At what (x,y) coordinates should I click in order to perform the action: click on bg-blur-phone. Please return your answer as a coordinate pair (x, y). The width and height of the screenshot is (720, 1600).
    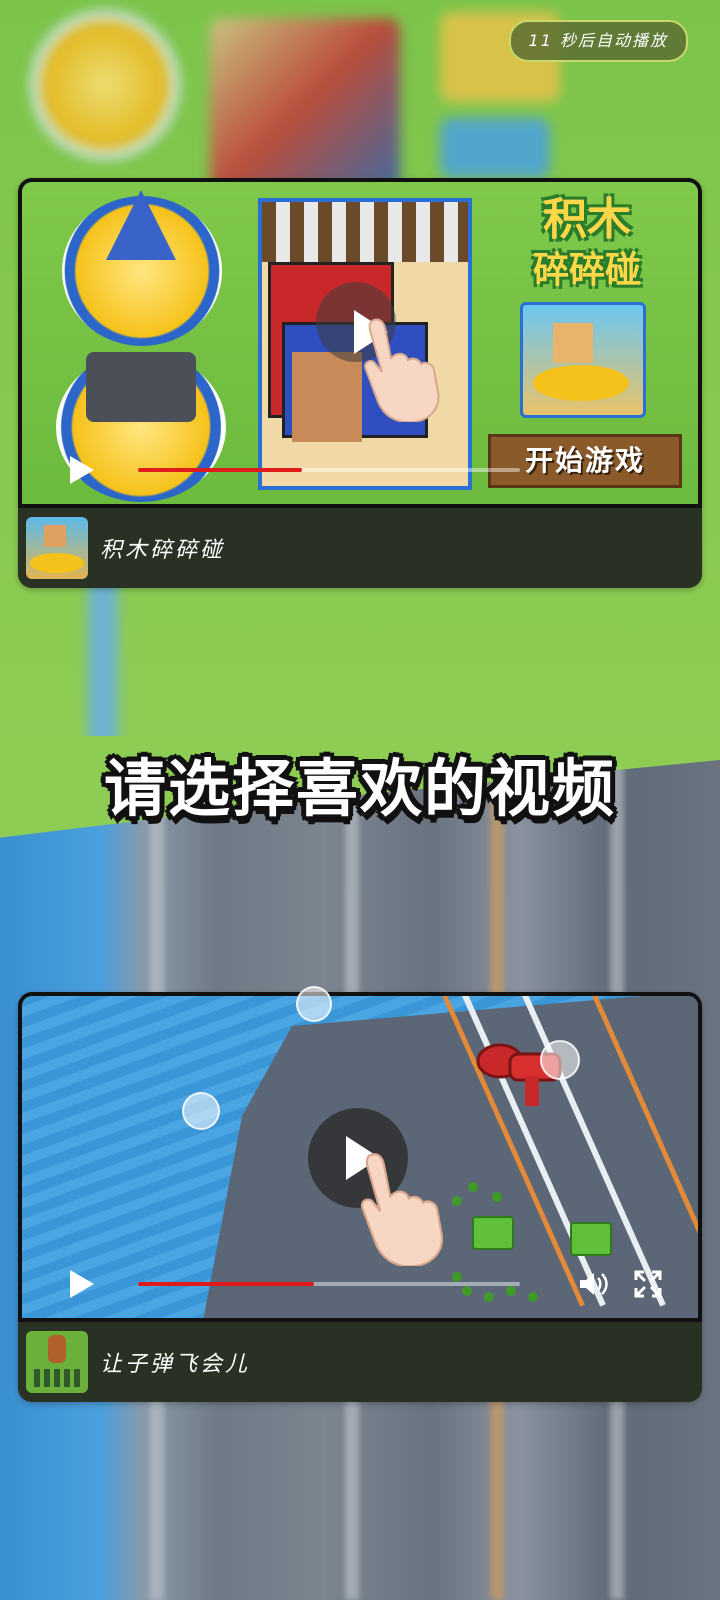
    Looking at the image, I should click on (305, 103).